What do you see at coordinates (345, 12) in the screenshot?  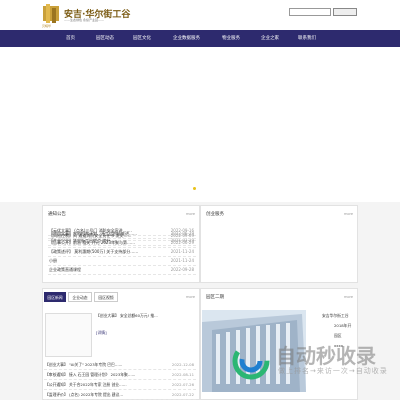 I see `search-button` at bounding box center [345, 12].